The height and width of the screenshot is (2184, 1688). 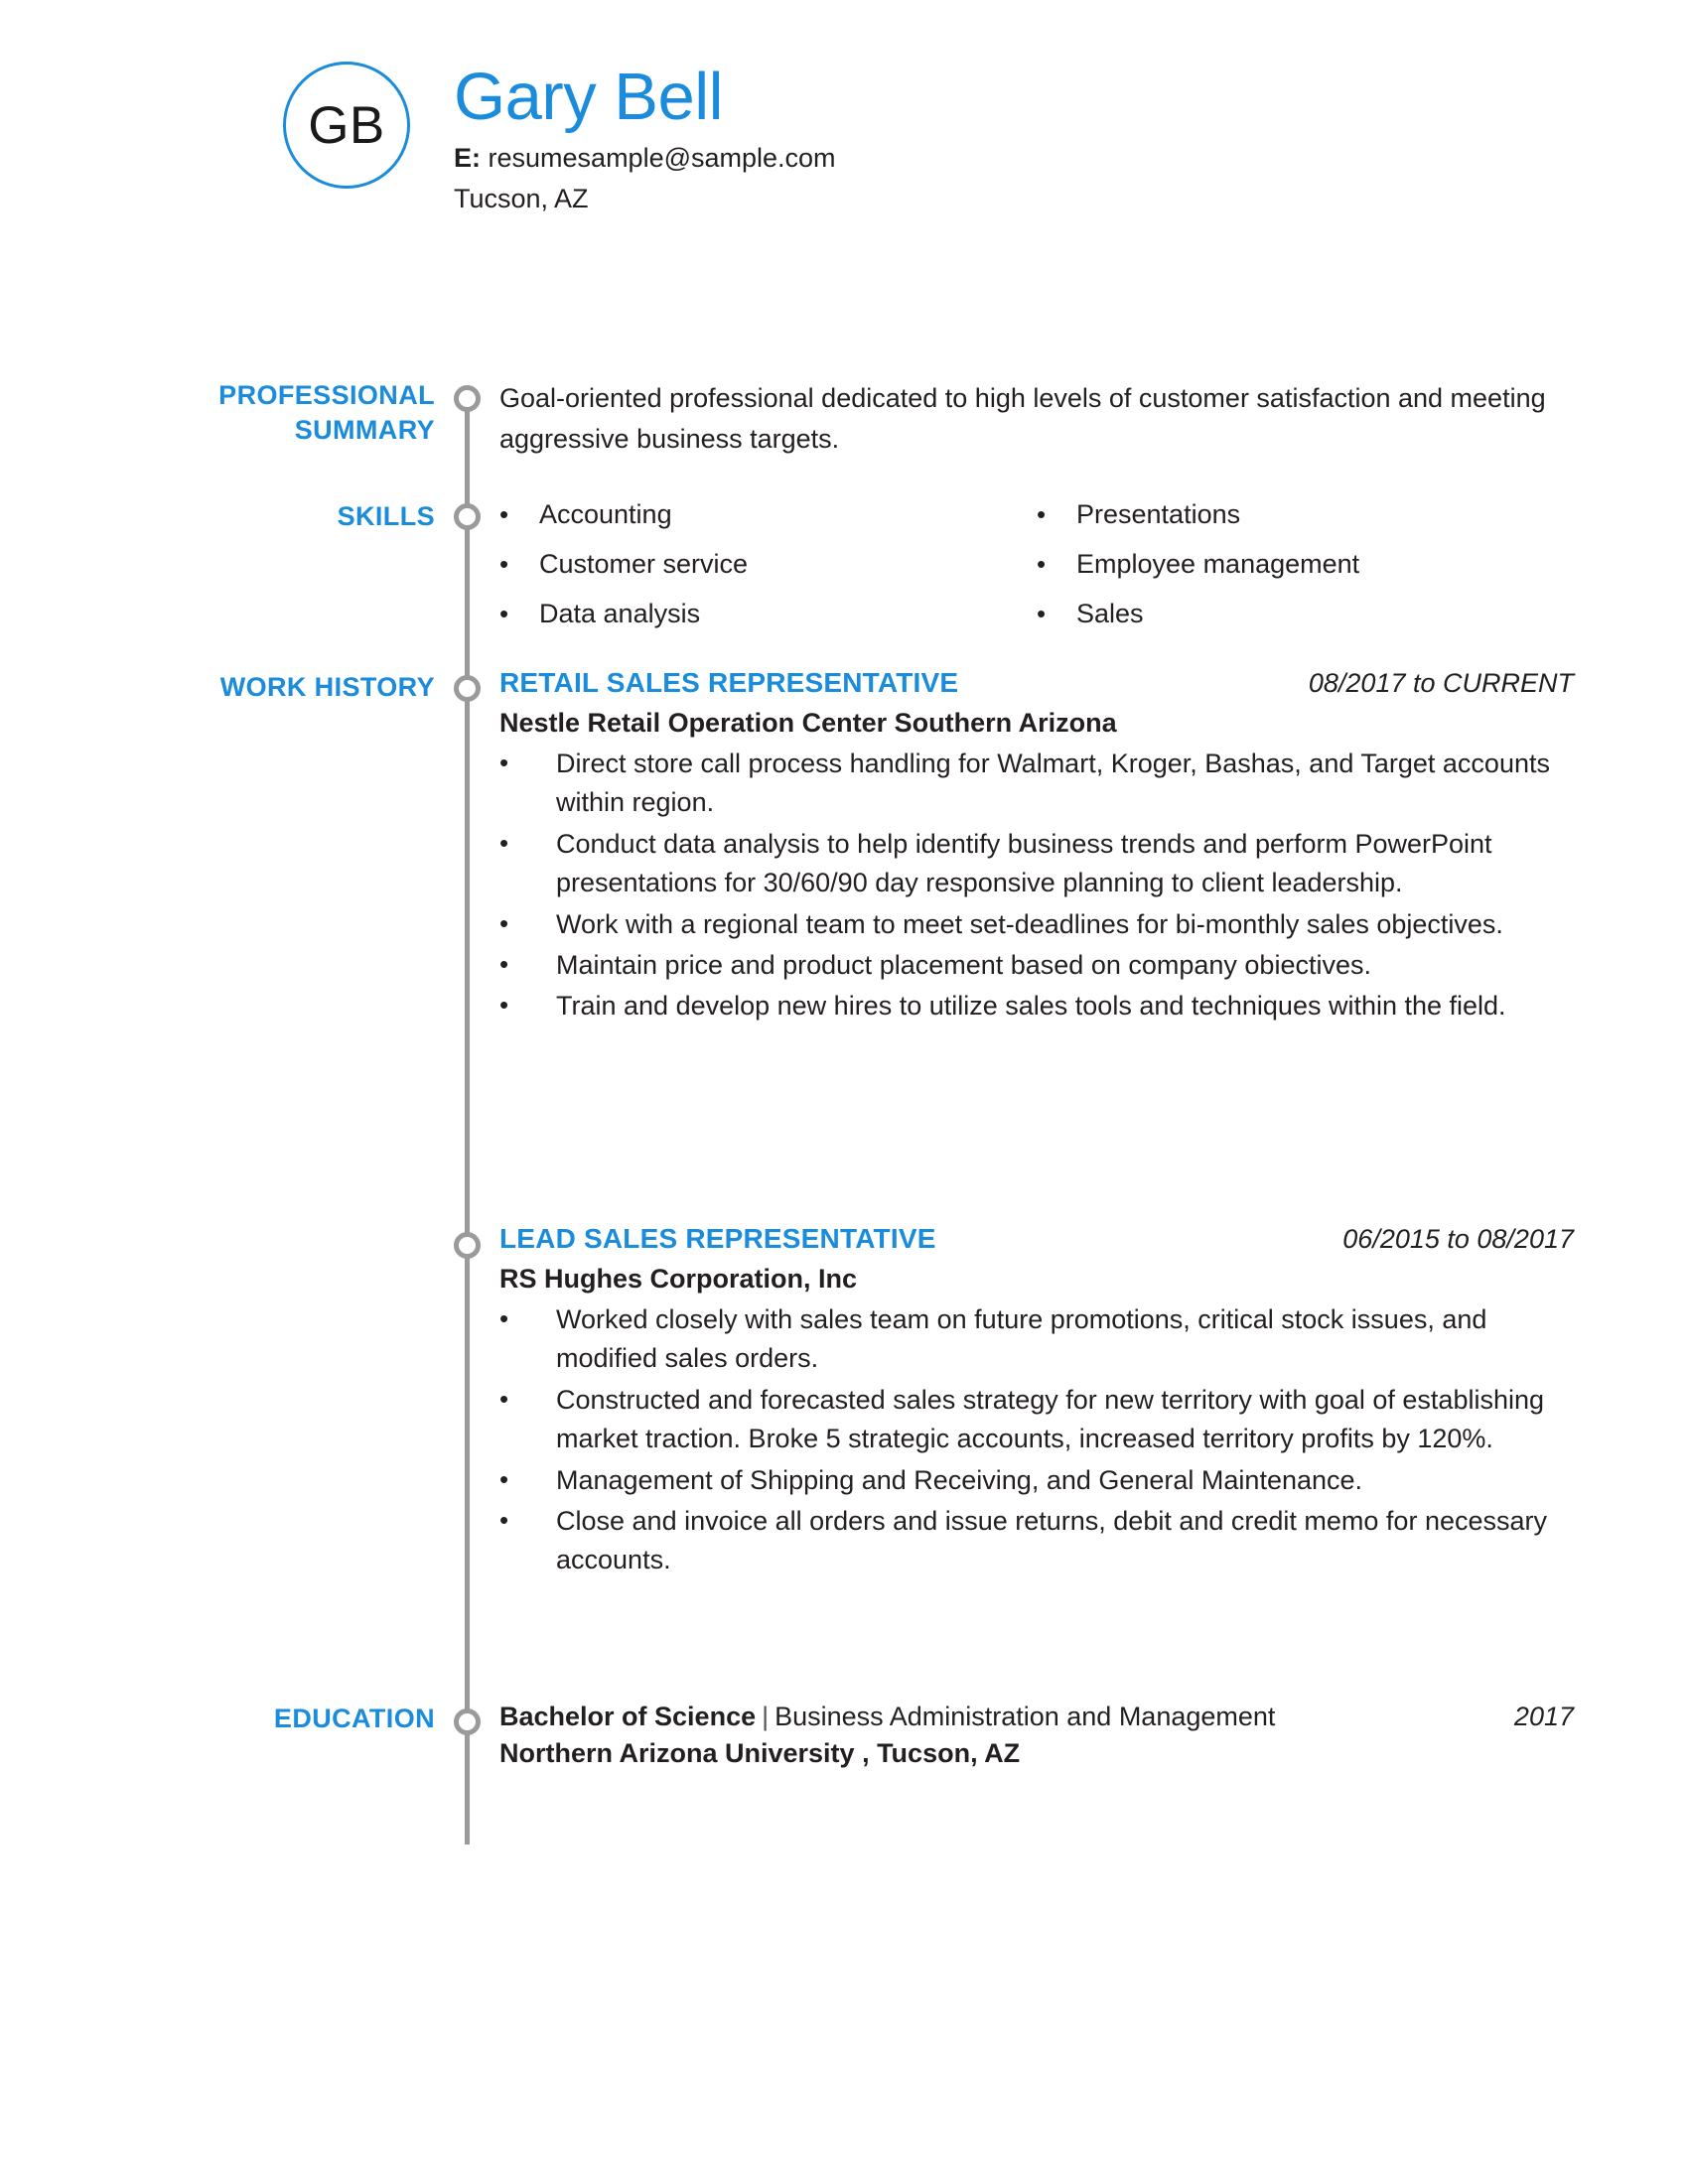 I want to click on section-label-education: EDUCATION, so click(x=354, y=1718).